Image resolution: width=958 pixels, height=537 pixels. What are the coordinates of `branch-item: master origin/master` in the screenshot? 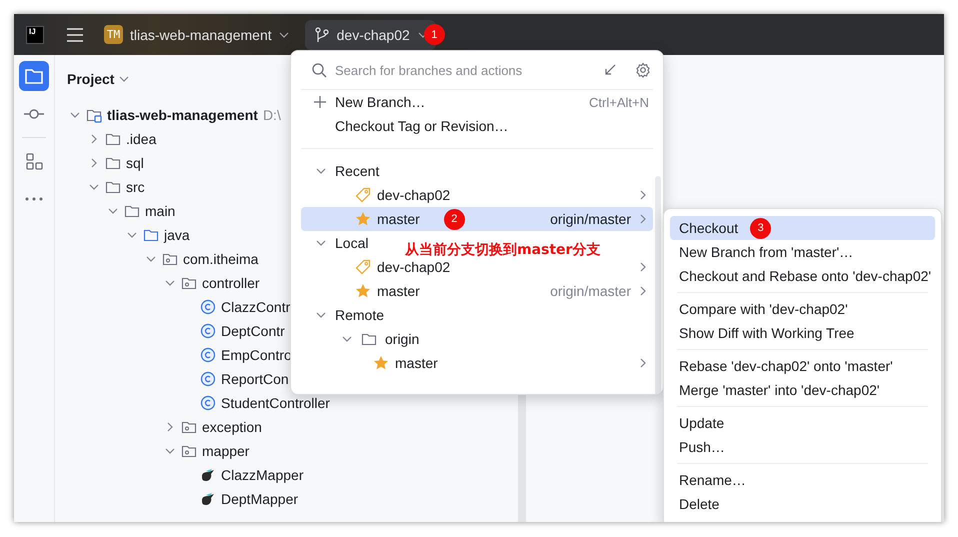 It's located at (477, 291).